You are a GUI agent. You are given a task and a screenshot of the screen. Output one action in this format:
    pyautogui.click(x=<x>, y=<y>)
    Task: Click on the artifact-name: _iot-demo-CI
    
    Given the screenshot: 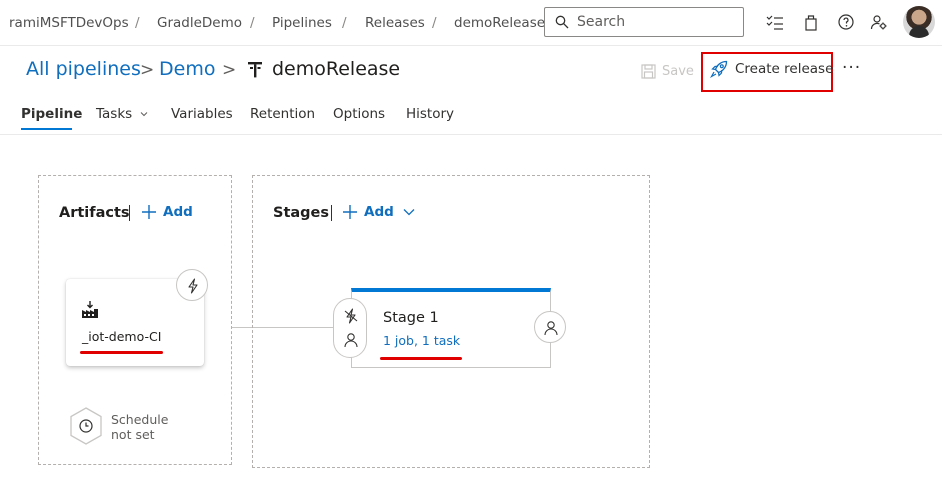 What is the action you would take?
    pyautogui.click(x=121, y=336)
    